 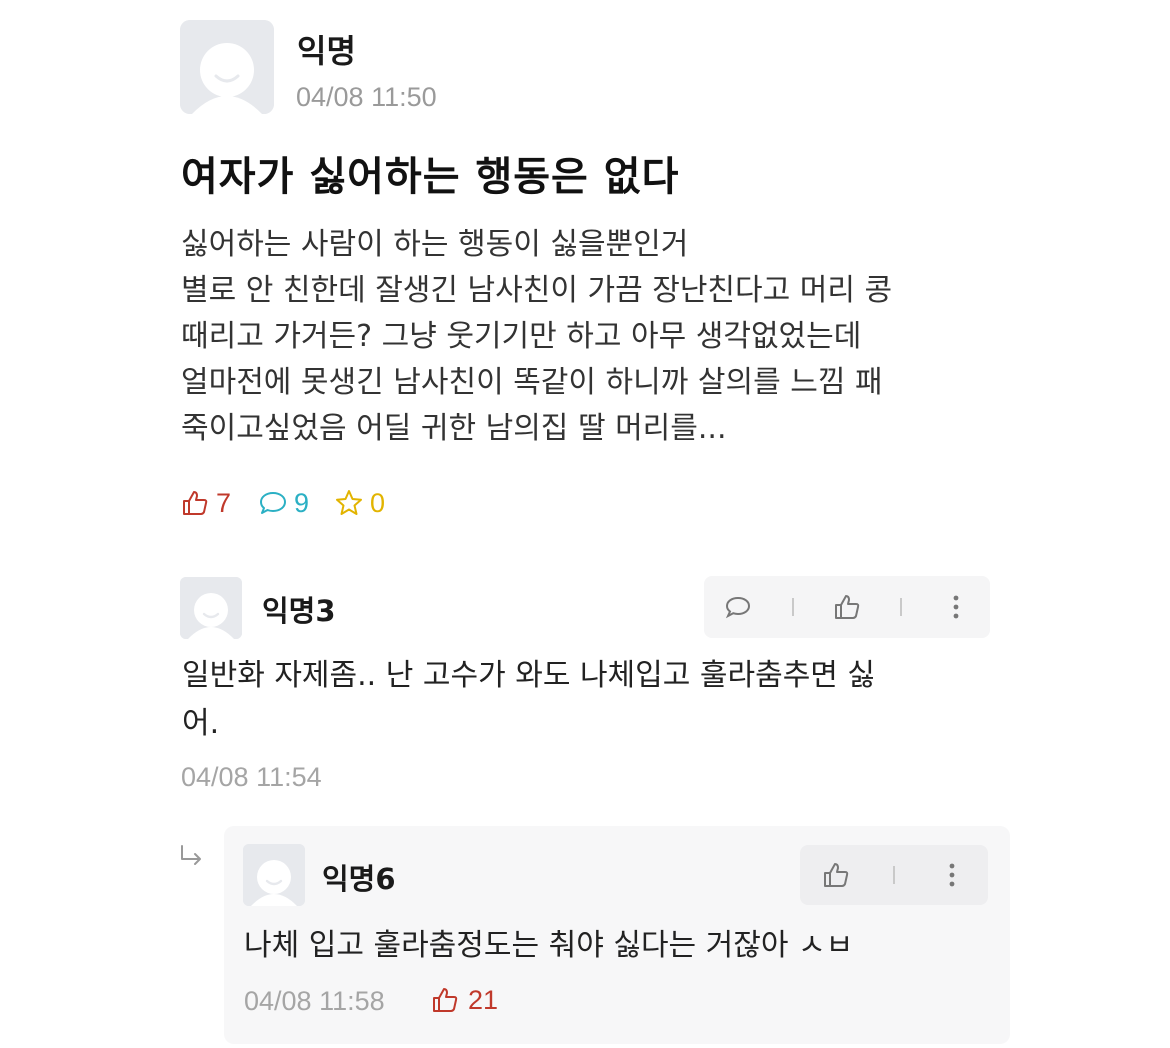 What do you see at coordinates (302, 502) in the screenshot?
I see `comment-count: 9` at bounding box center [302, 502].